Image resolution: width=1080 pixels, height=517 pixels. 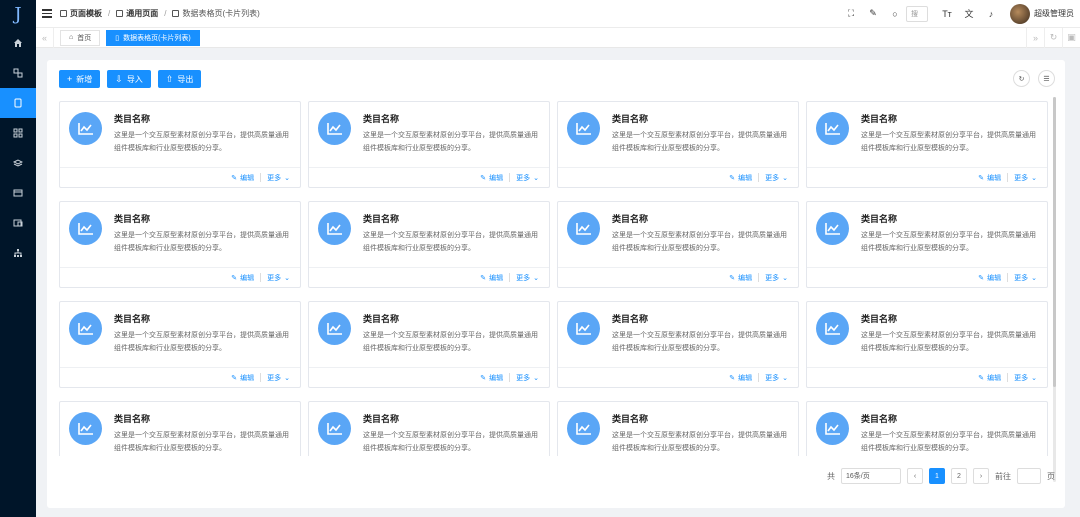 What do you see at coordinates (80, 79) in the screenshot?
I see `add-button: + 新增` at bounding box center [80, 79].